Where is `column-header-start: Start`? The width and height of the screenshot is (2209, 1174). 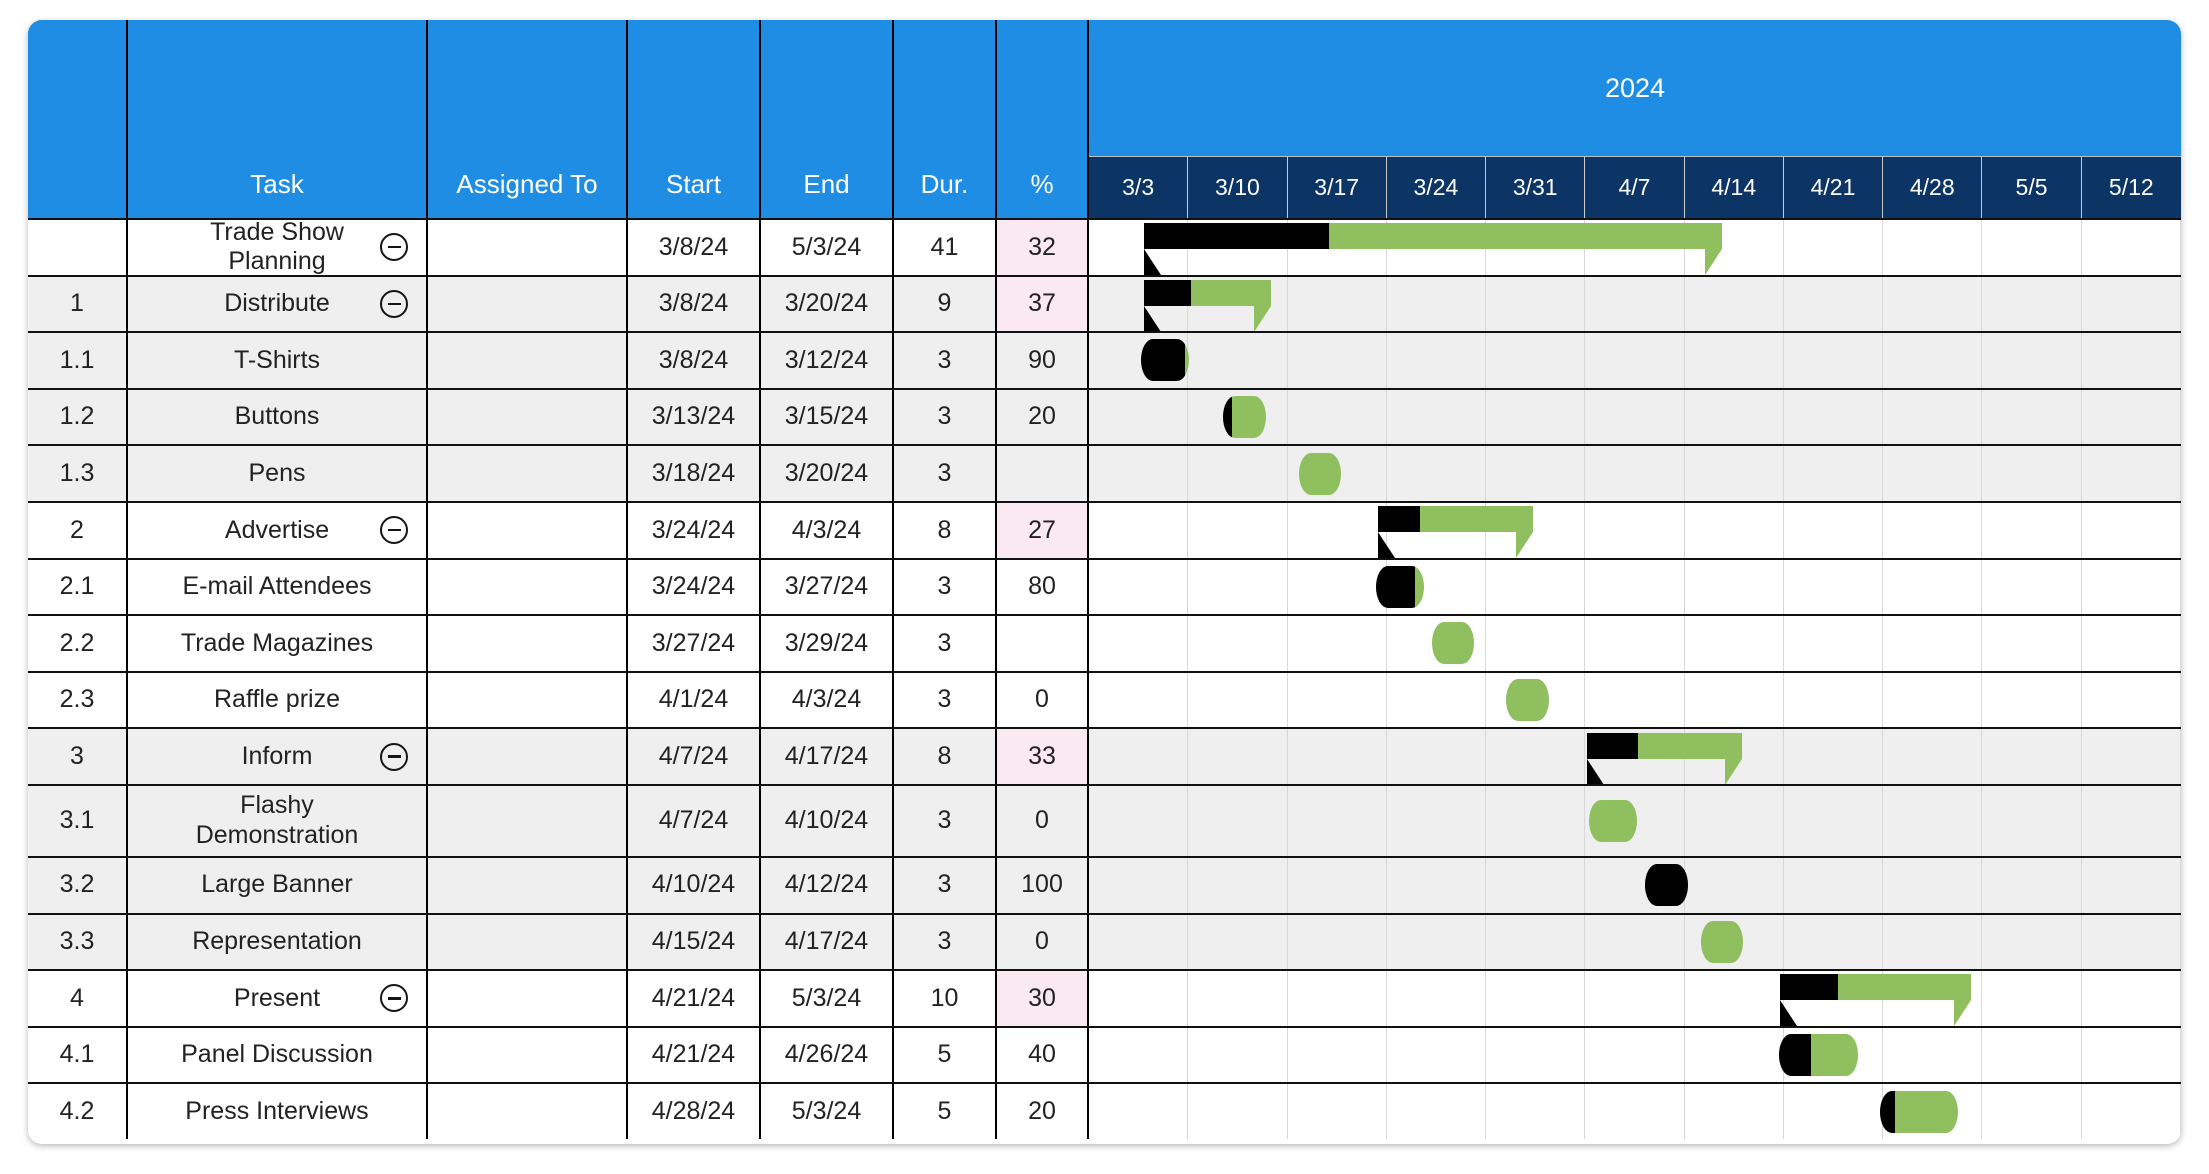 column-header-start: Start is located at coordinates (694, 119).